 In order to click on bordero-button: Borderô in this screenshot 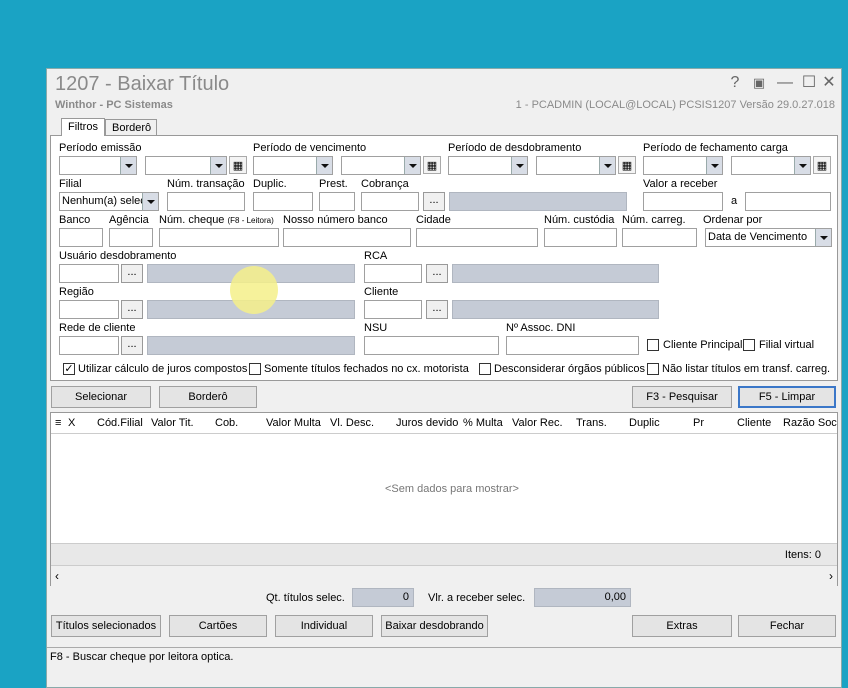, I will do `click(208, 397)`.